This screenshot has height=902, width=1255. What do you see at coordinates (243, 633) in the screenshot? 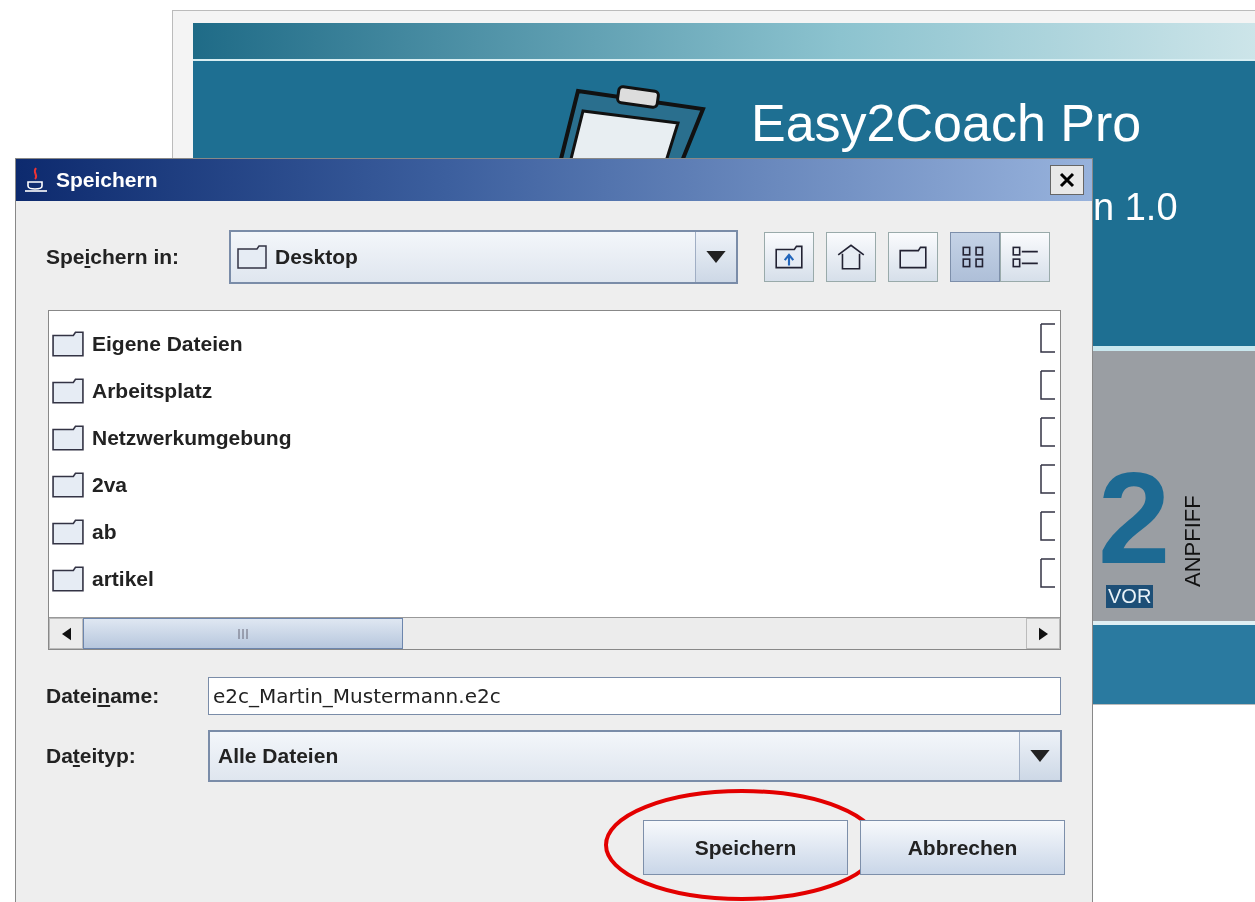
I see `grip-icon` at bounding box center [243, 633].